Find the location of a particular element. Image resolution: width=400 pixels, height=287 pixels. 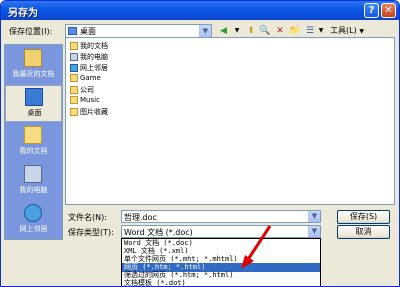

list-item: 网上邻居 is located at coordinates (89, 68).